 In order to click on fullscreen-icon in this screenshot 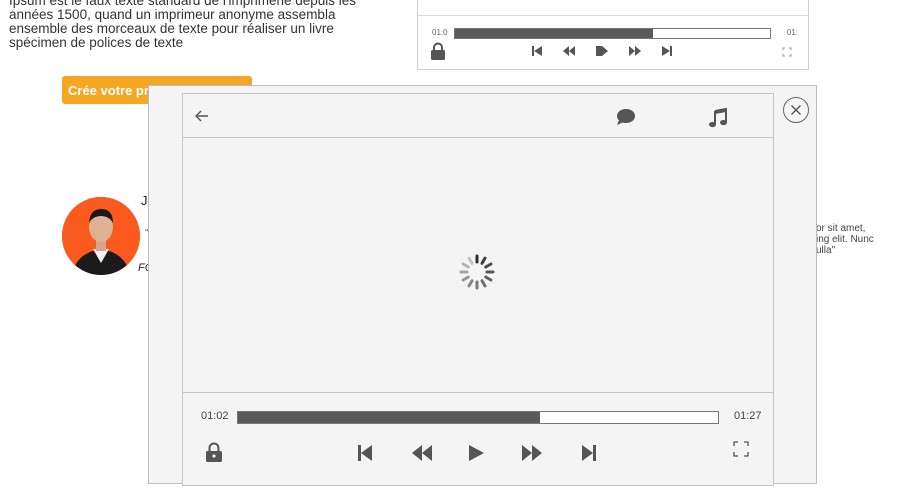, I will do `click(741, 449)`.